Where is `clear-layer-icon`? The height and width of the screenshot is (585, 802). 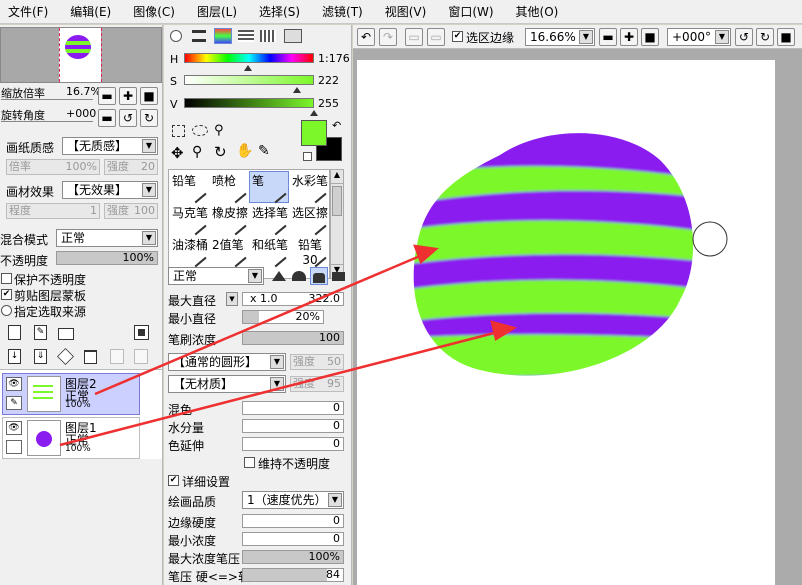 clear-layer-icon is located at coordinates (65, 356).